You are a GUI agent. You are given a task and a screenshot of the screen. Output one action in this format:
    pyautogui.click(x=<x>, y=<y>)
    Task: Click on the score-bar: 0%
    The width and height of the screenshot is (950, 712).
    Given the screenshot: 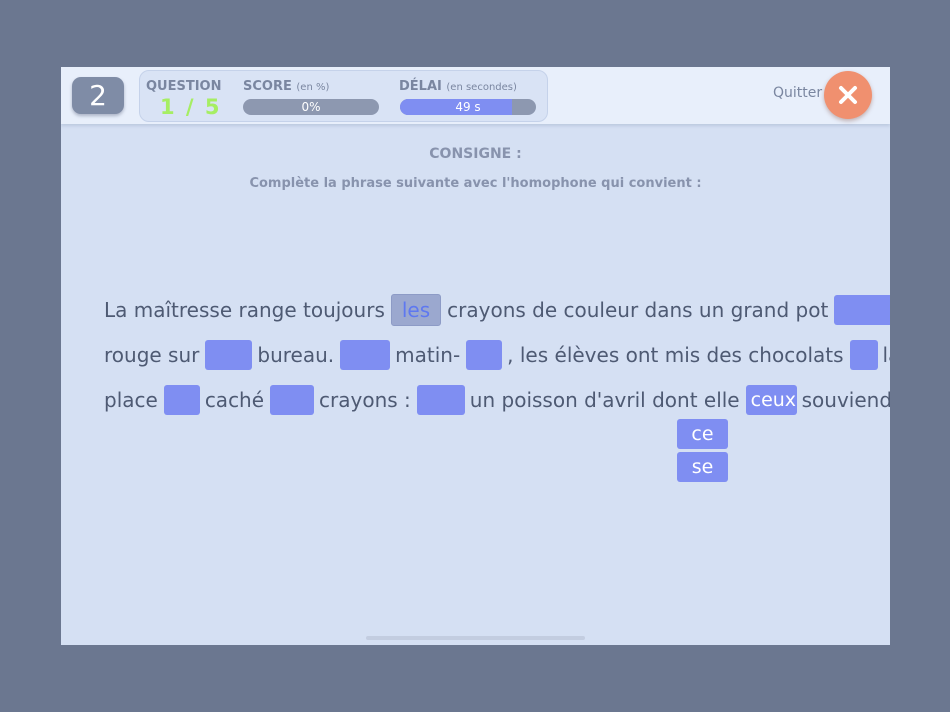 What is the action you would take?
    pyautogui.click(x=311, y=107)
    